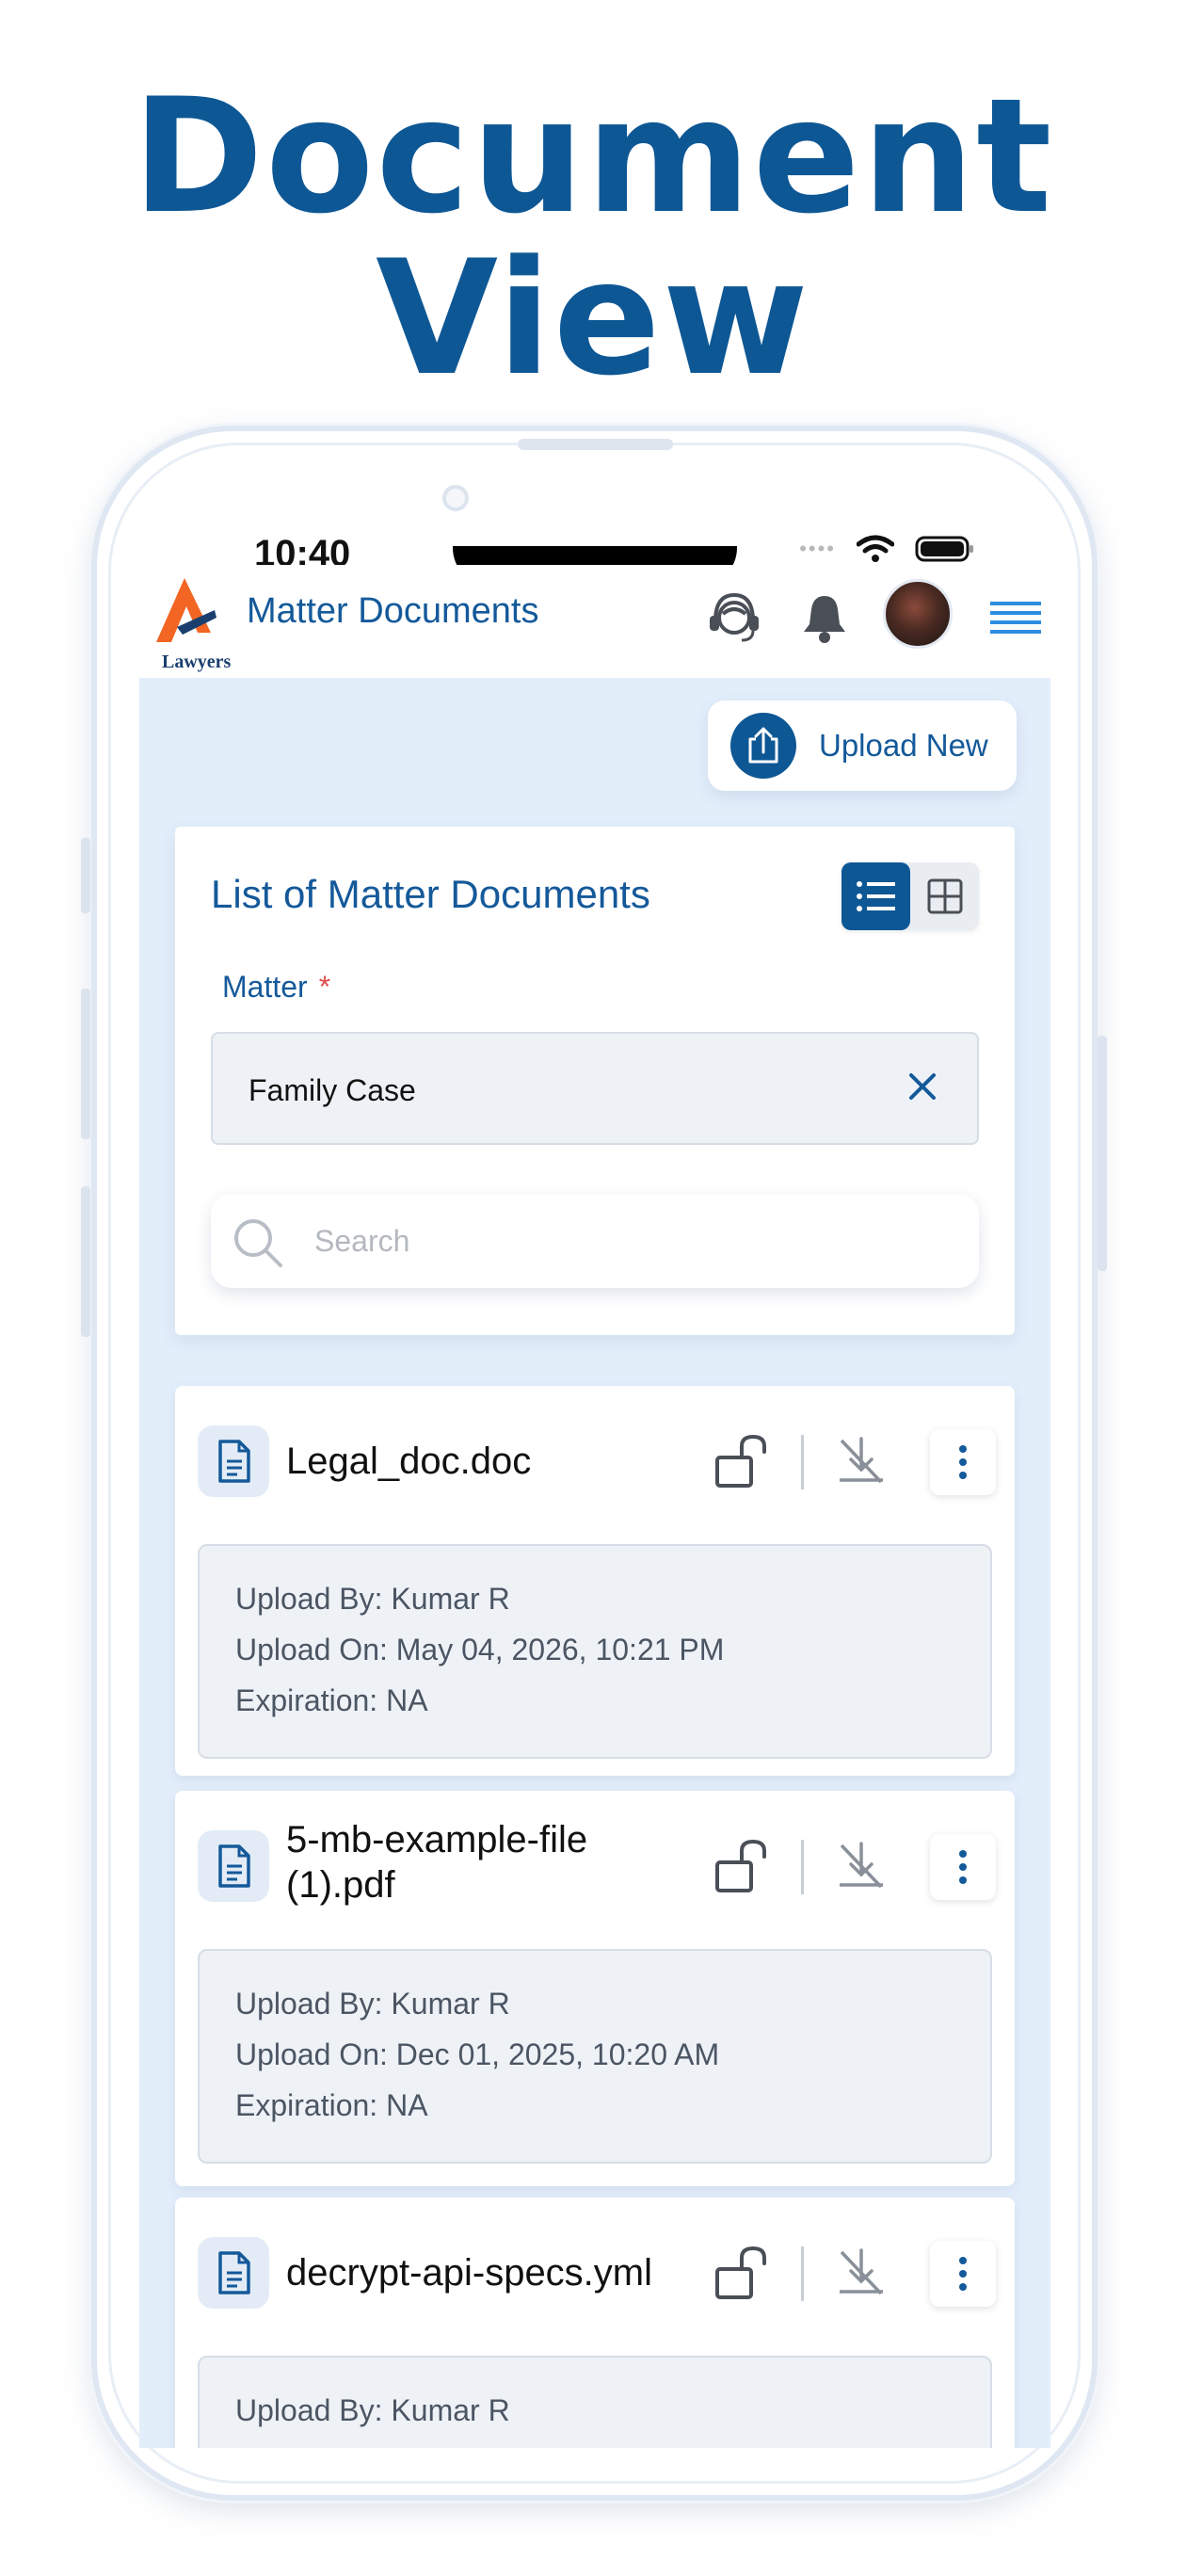 This screenshot has width=1186, height=2576. I want to click on upload-new-button: Upload New, so click(862, 745).